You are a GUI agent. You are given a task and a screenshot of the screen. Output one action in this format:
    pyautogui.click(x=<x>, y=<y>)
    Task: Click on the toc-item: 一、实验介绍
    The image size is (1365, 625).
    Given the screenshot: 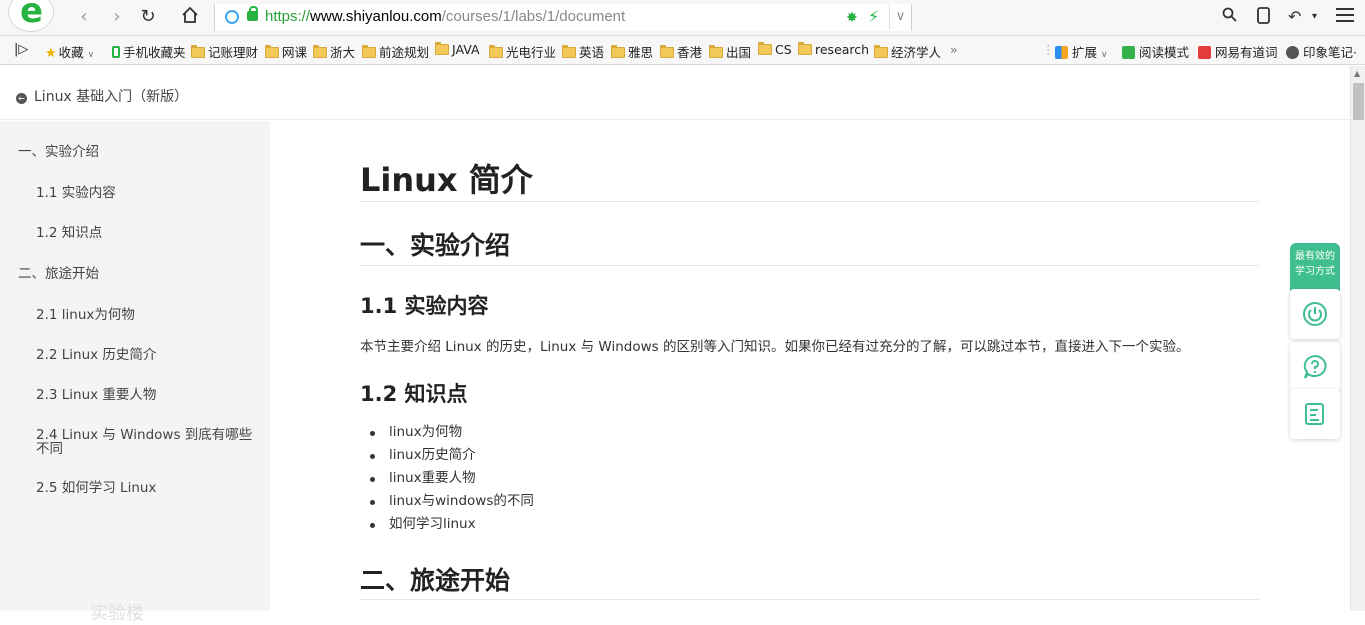 What is the action you would take?
    pyautogui.click(x=58, y=152)
    